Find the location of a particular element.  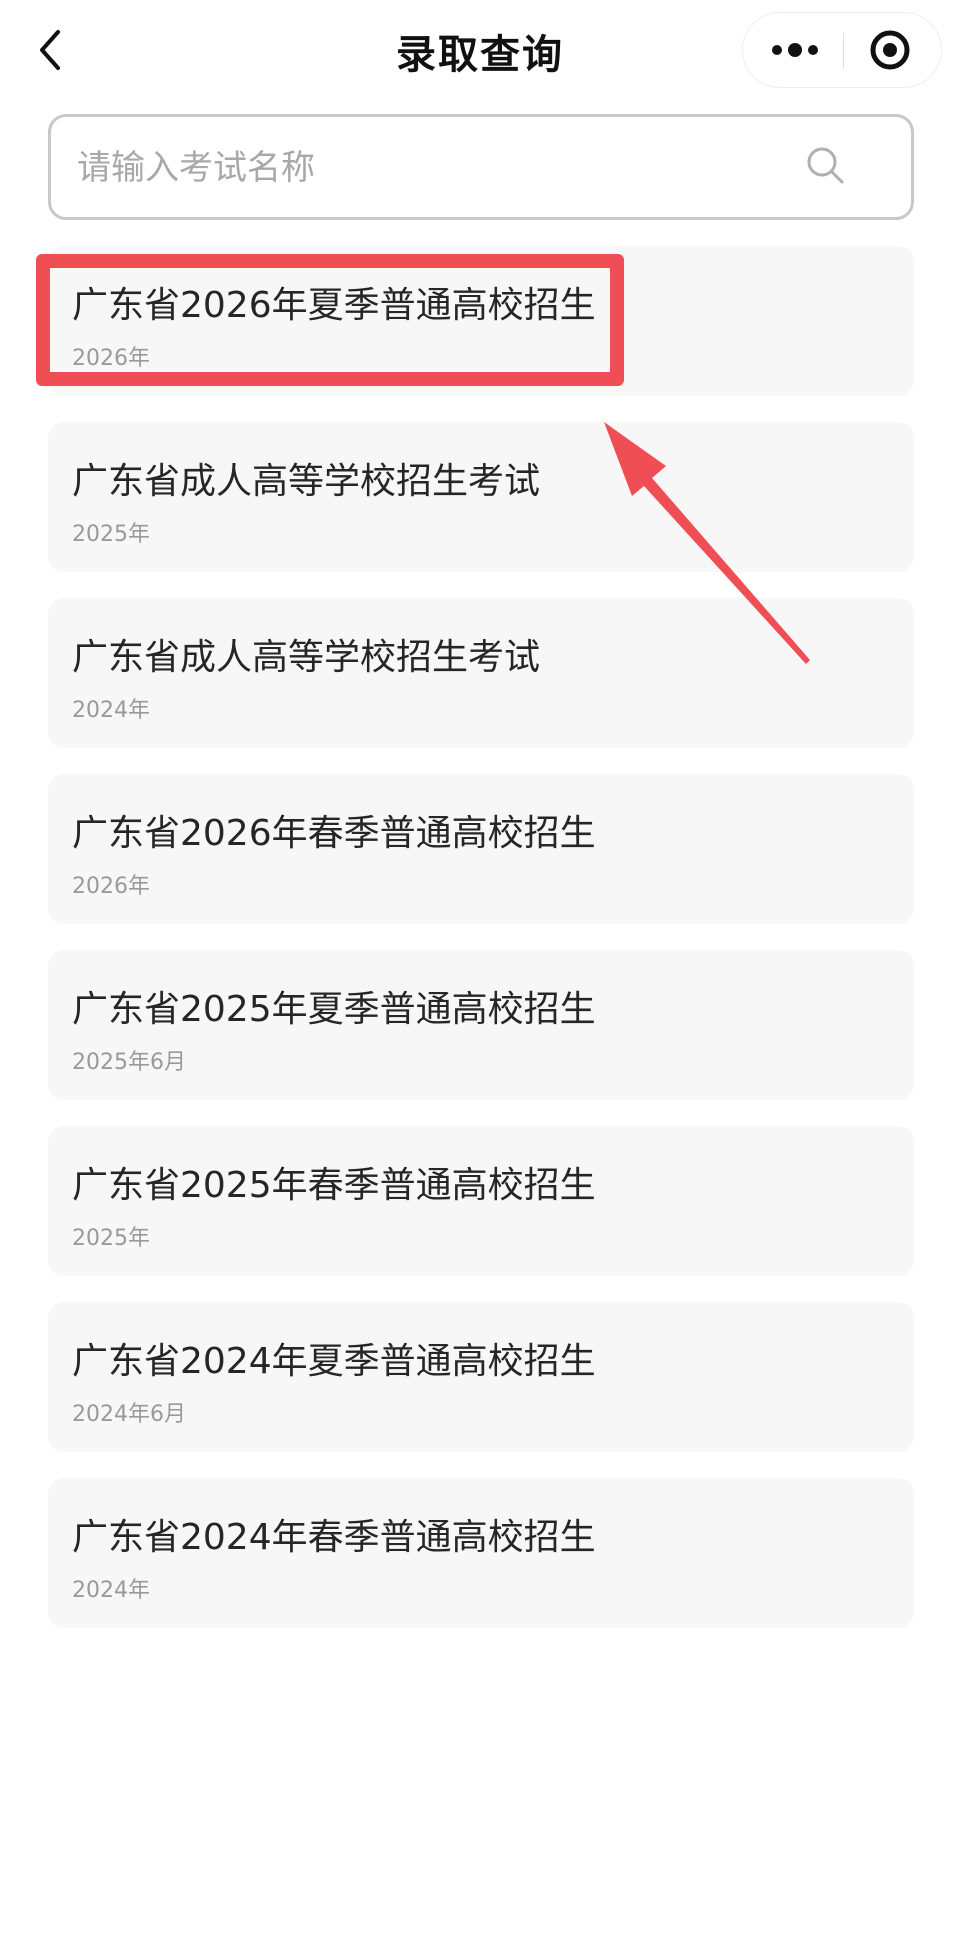

exam-item: 广东省2025年夏季普通高校招生 2025年6月 is located at coordinates (481, 1025).